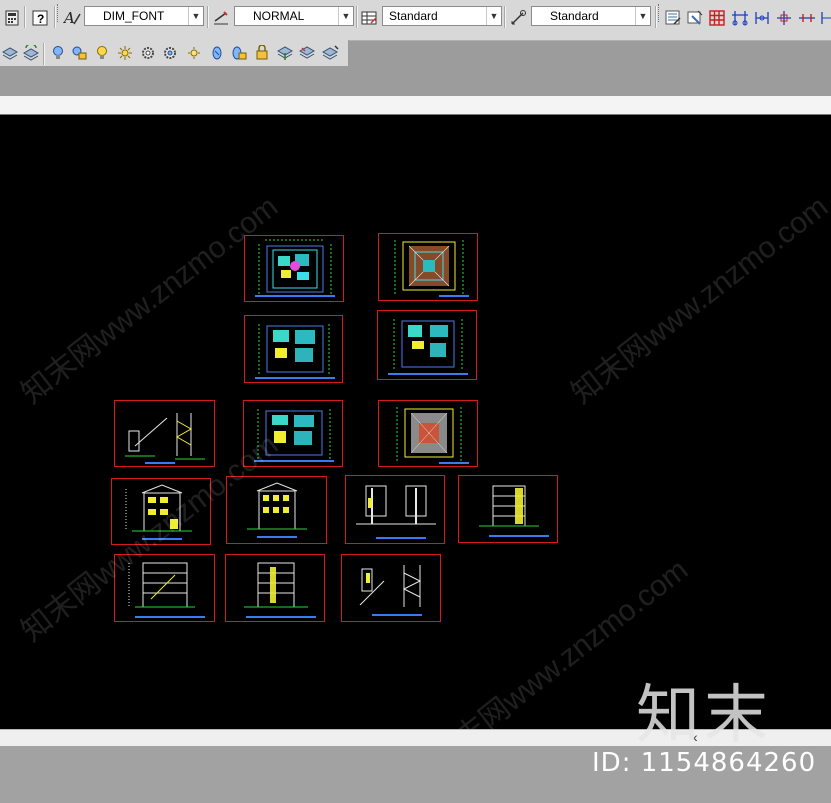 The height and width of the screenshot is (803, 831). What do you see at coordinates (784, 18) in the screenshot?
I see `dim-center-icon` at bounding box center [784, 18].